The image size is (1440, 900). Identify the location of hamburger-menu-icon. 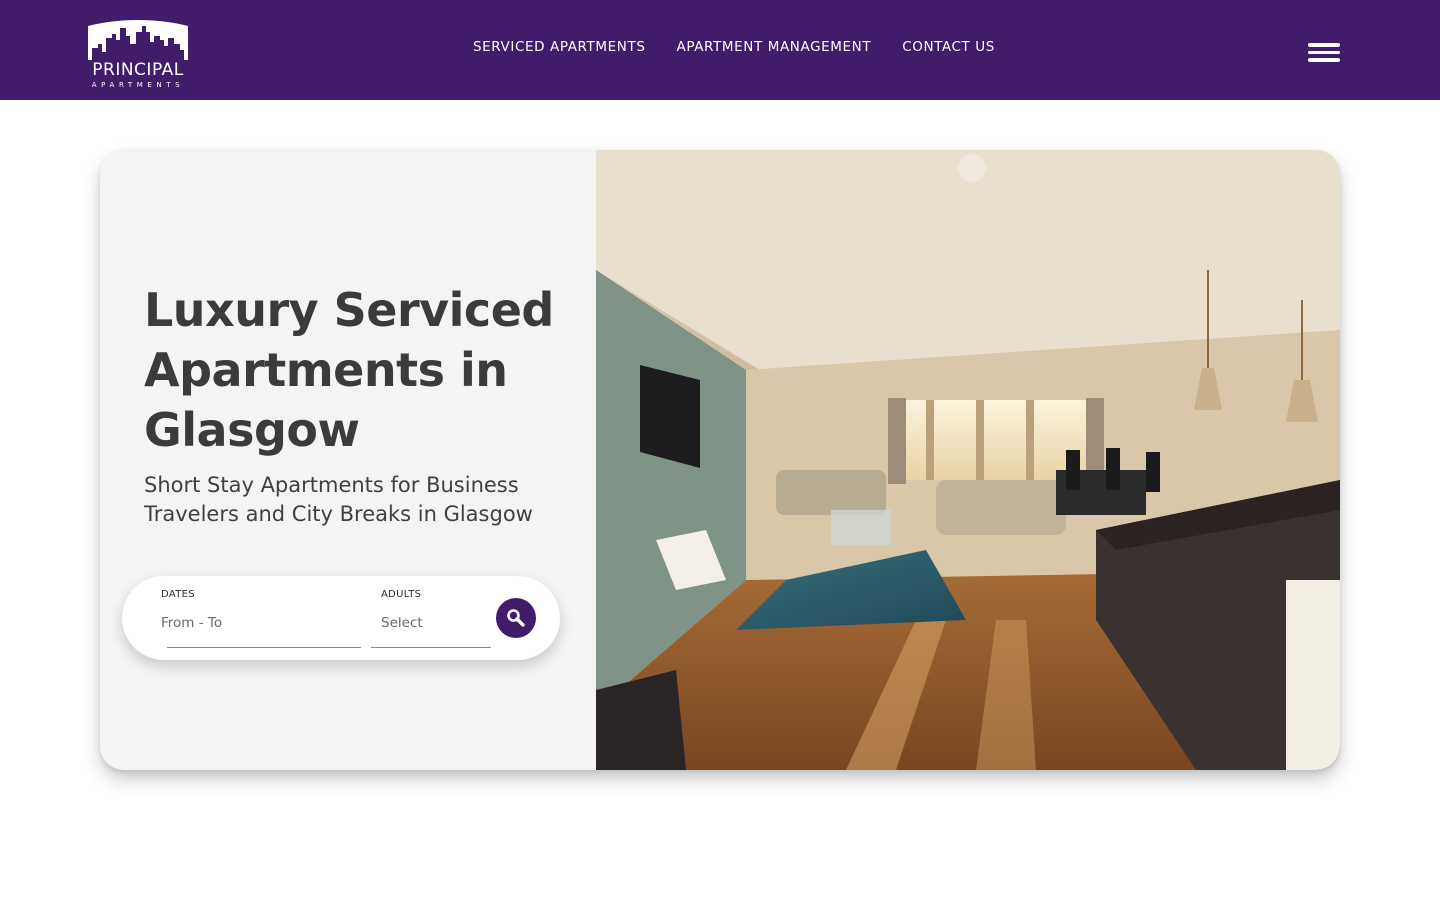
(1324, 54).